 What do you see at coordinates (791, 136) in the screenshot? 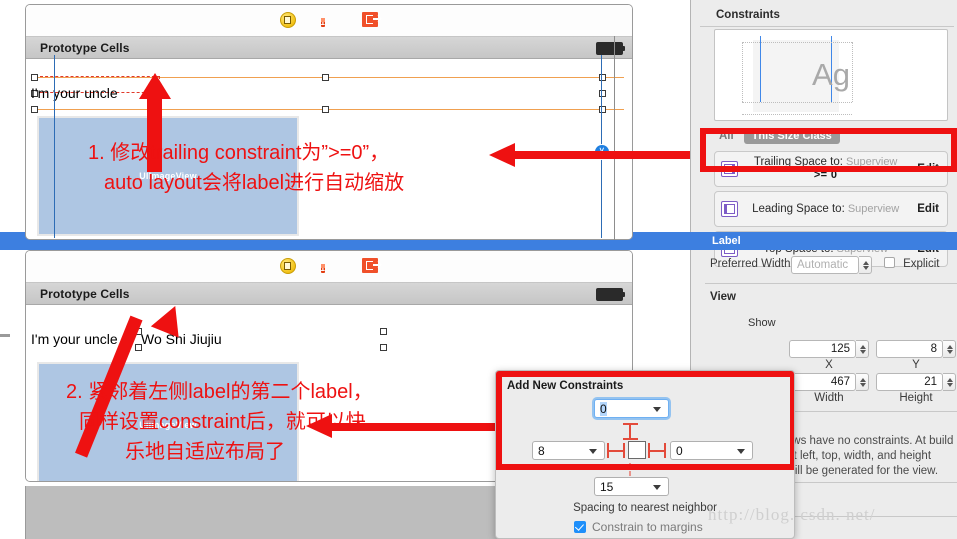
I see `size-class-this-tab: This Size Class` at bounding box center [791, 136].